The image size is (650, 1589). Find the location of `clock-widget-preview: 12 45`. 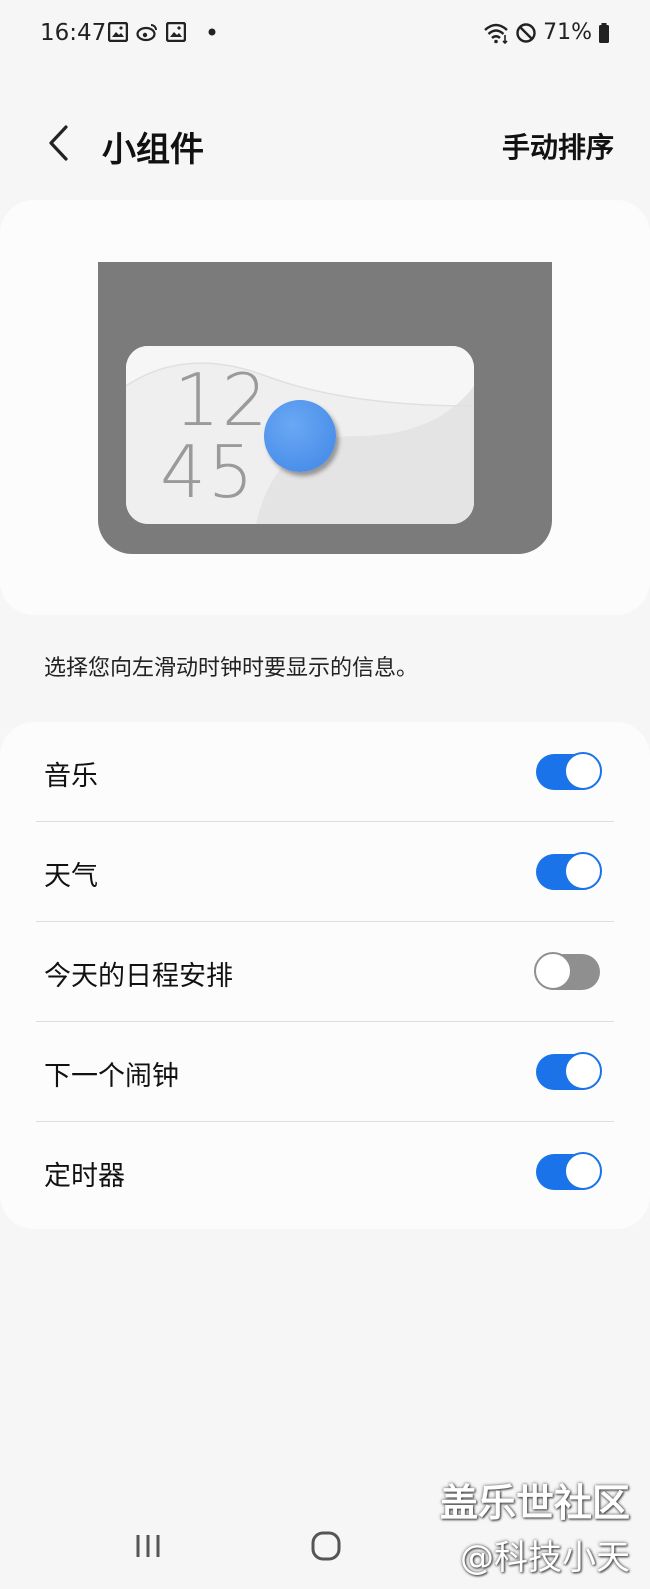

clock-widget-preview: 12 45 is located at coordinates (300, 435).